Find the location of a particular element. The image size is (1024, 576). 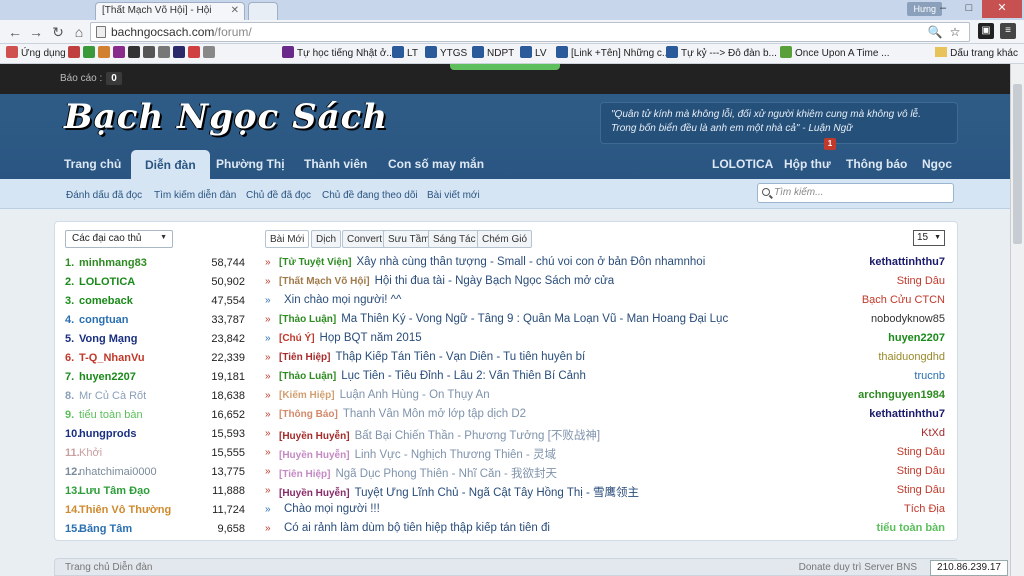

thread-row: » Xin chào mọi người! ^^ Bạch Cửu CTCN is located at coordinates (607, 301).